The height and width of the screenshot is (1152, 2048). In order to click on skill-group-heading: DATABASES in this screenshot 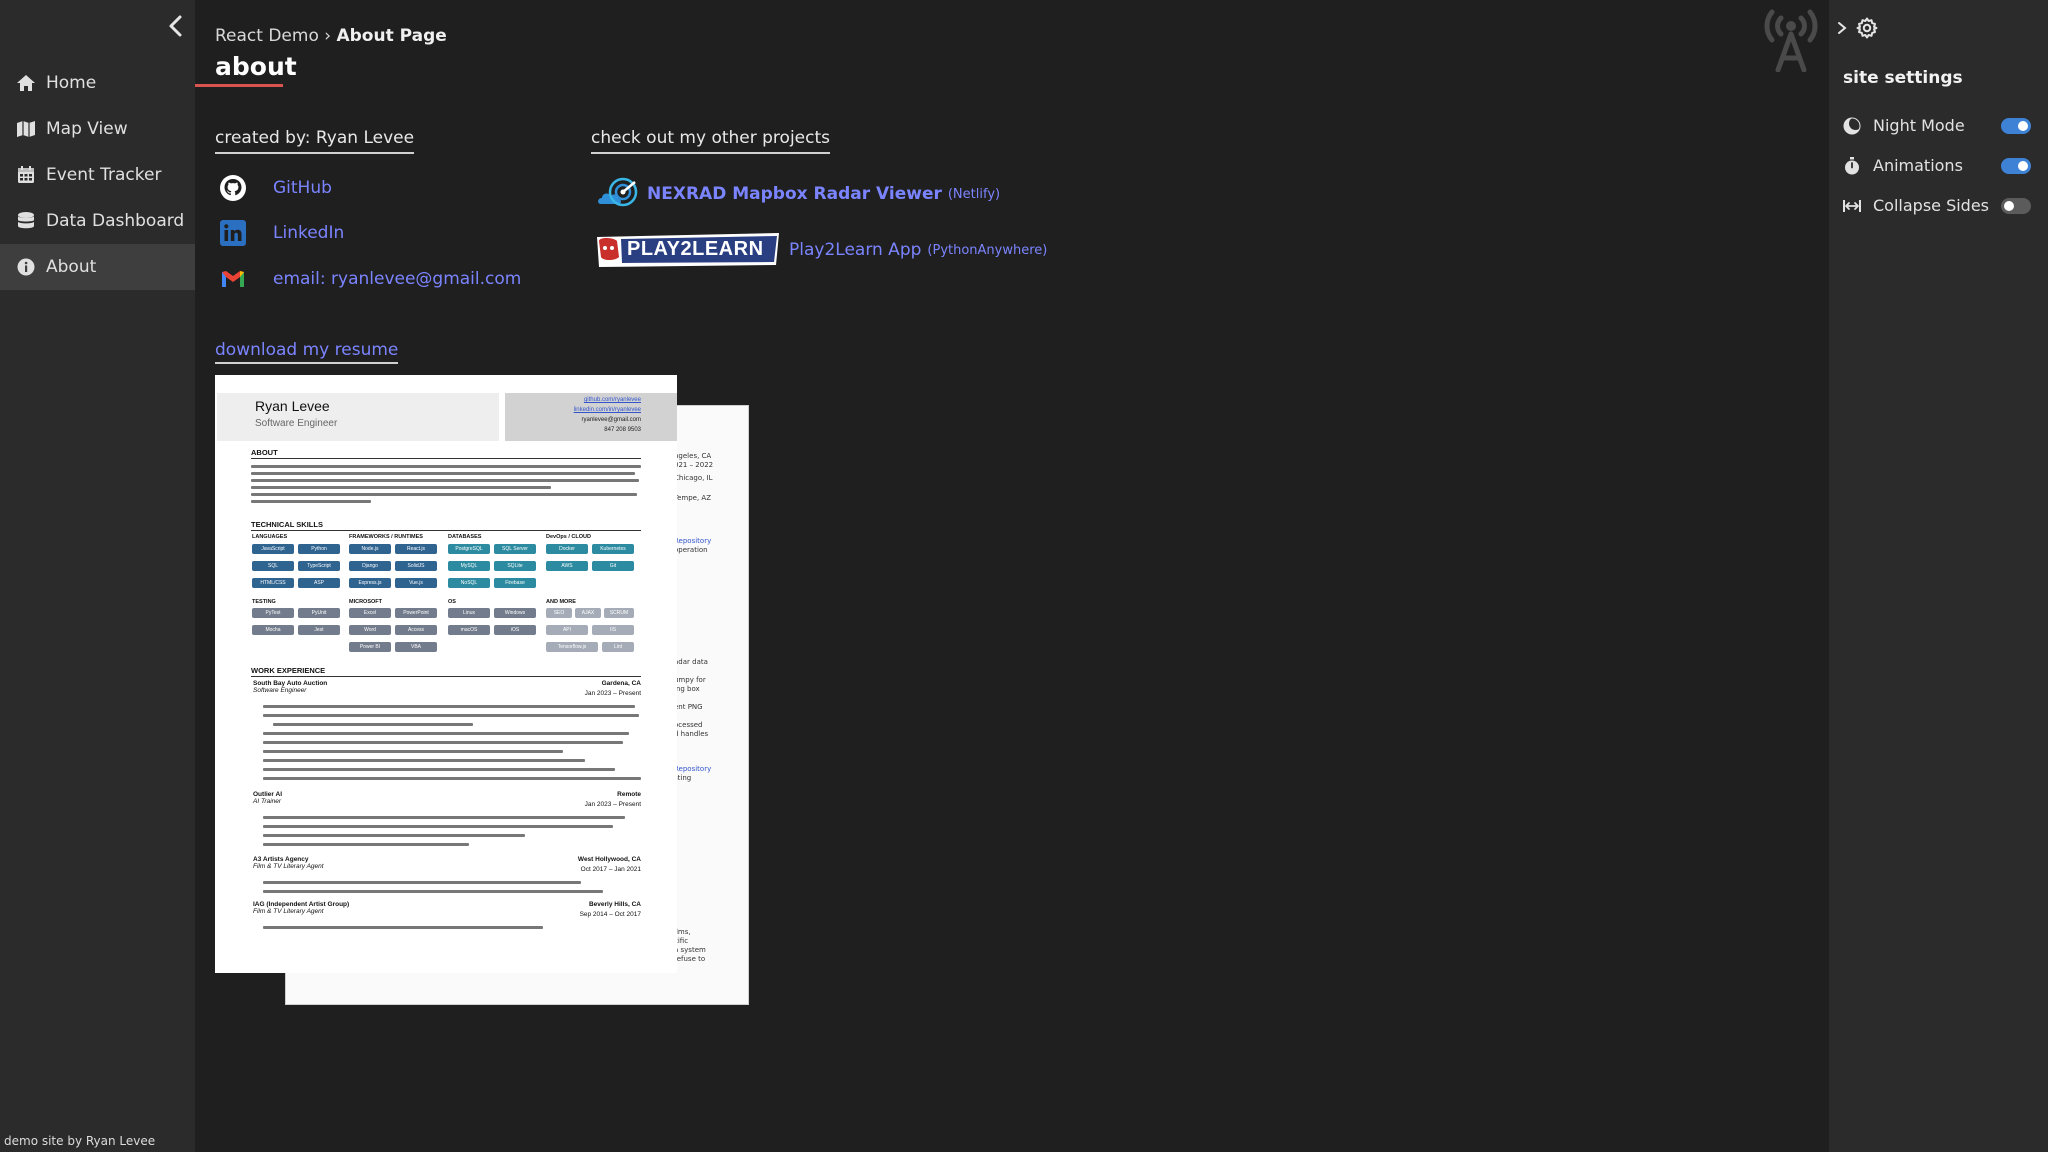, I will do `click(465, 537)`.